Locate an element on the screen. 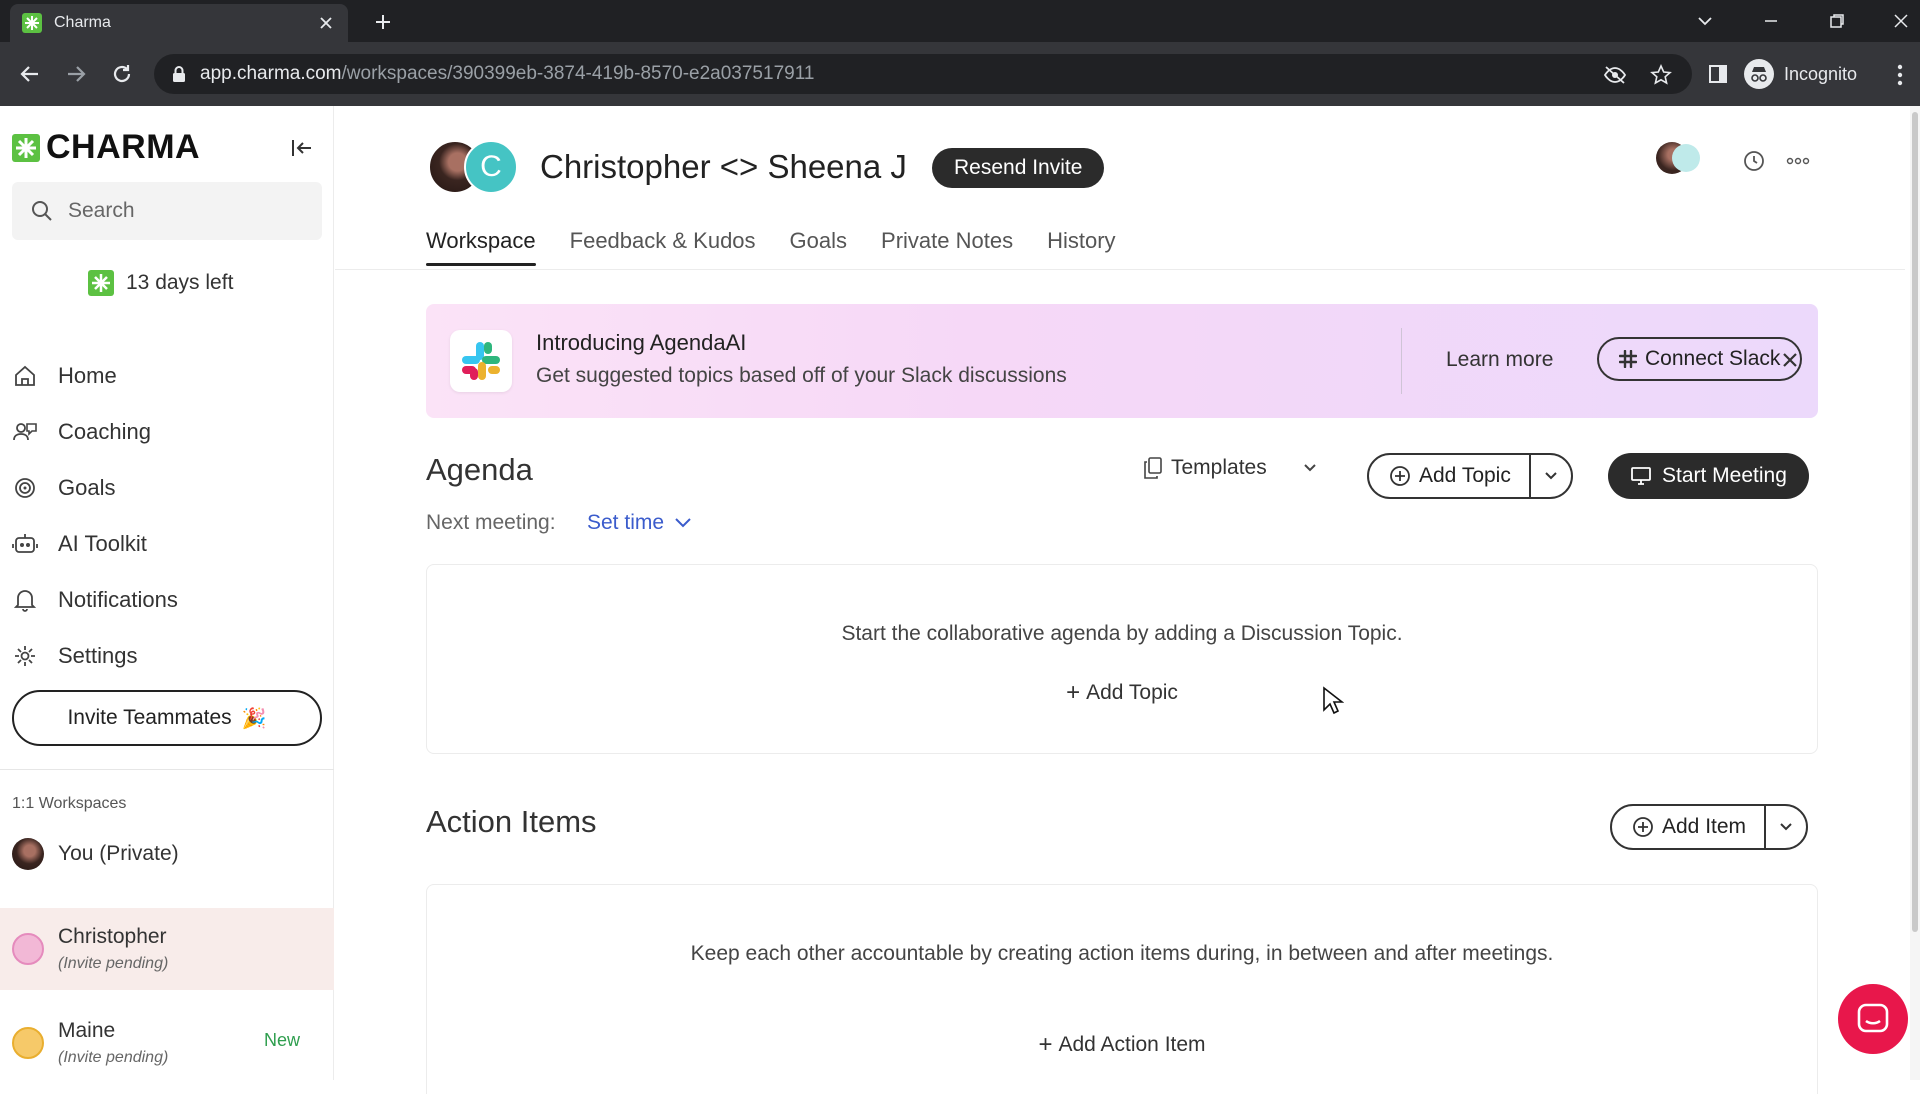  more-options-icon is located at coordinates (1798, 161).